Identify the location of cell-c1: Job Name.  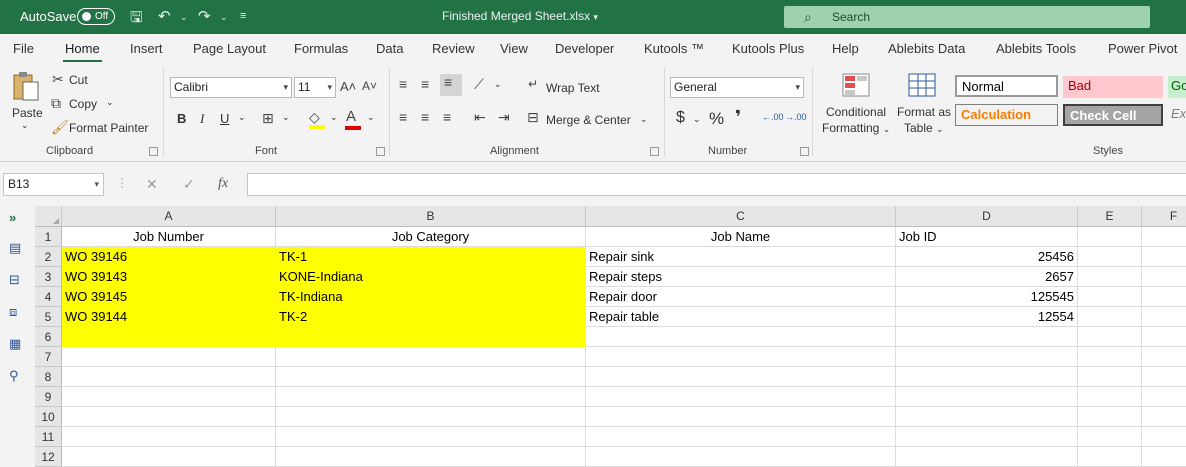
(741, 237).